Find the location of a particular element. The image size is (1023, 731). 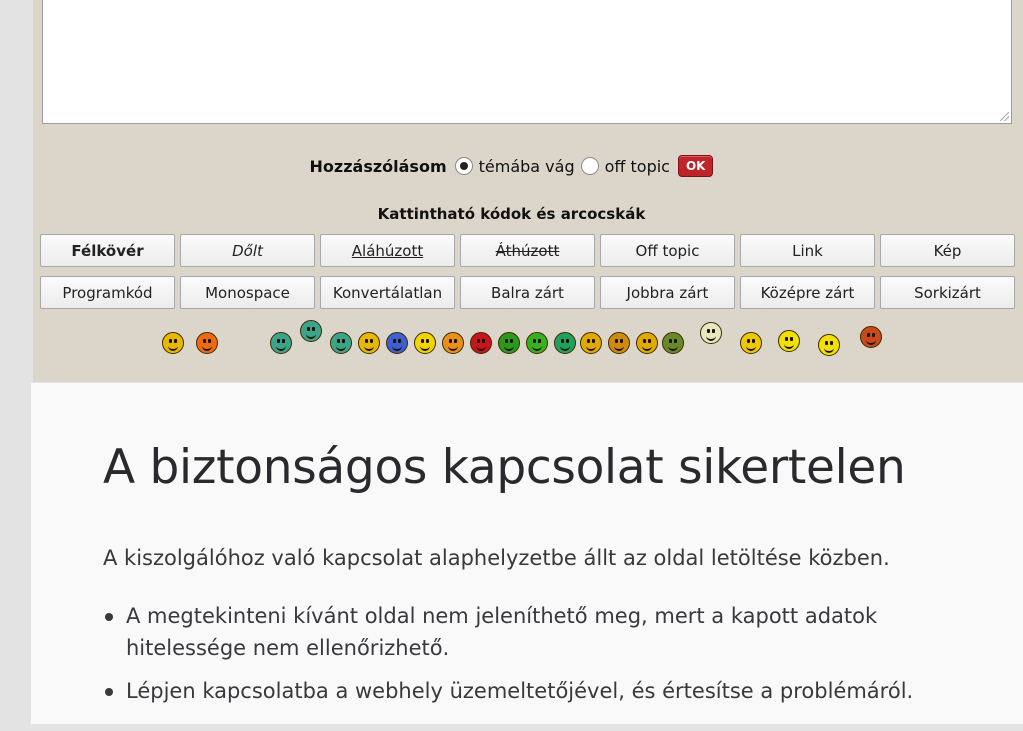

underline-button: Aláhúzott is located at coordinates (387, 250).